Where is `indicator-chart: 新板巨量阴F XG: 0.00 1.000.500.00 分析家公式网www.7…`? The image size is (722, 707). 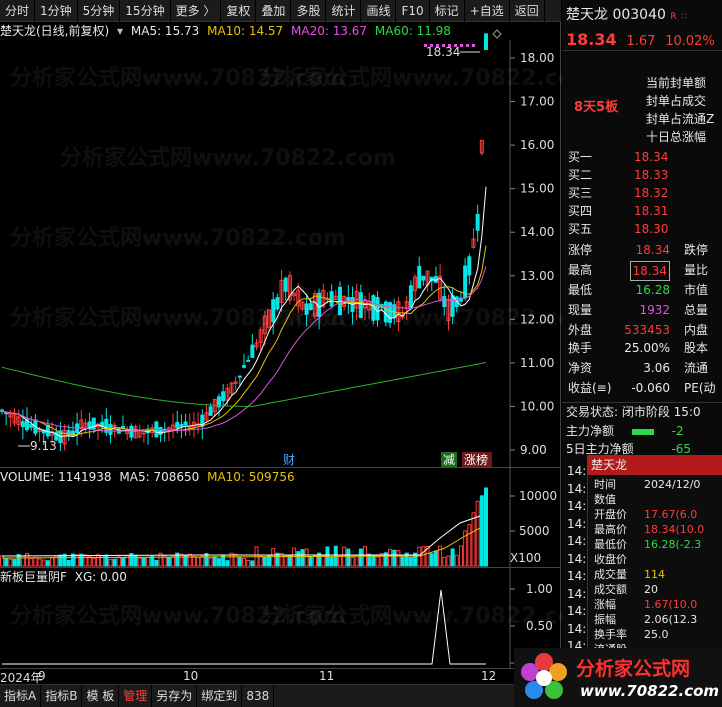 indicator-chart: 新板巨量阴F XG: 0.00 1.000.500.00 分析家公式网www.7… is located at coordinates (298, 618).